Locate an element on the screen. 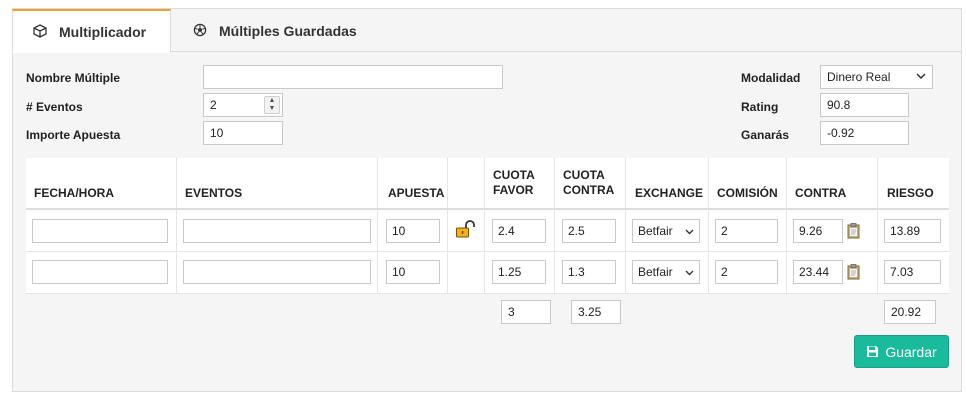  col-header-apuesta: APUESTA is located at coordinates (416, 193).